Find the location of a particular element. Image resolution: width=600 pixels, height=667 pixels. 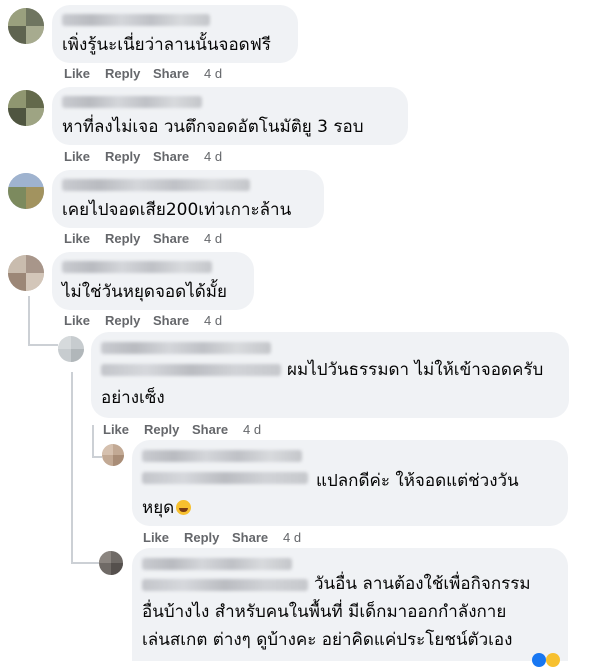

comment-bubble: เคยไปจอดเสีย200เท่วเกาะล้าน is located at coordinates (188, 199).